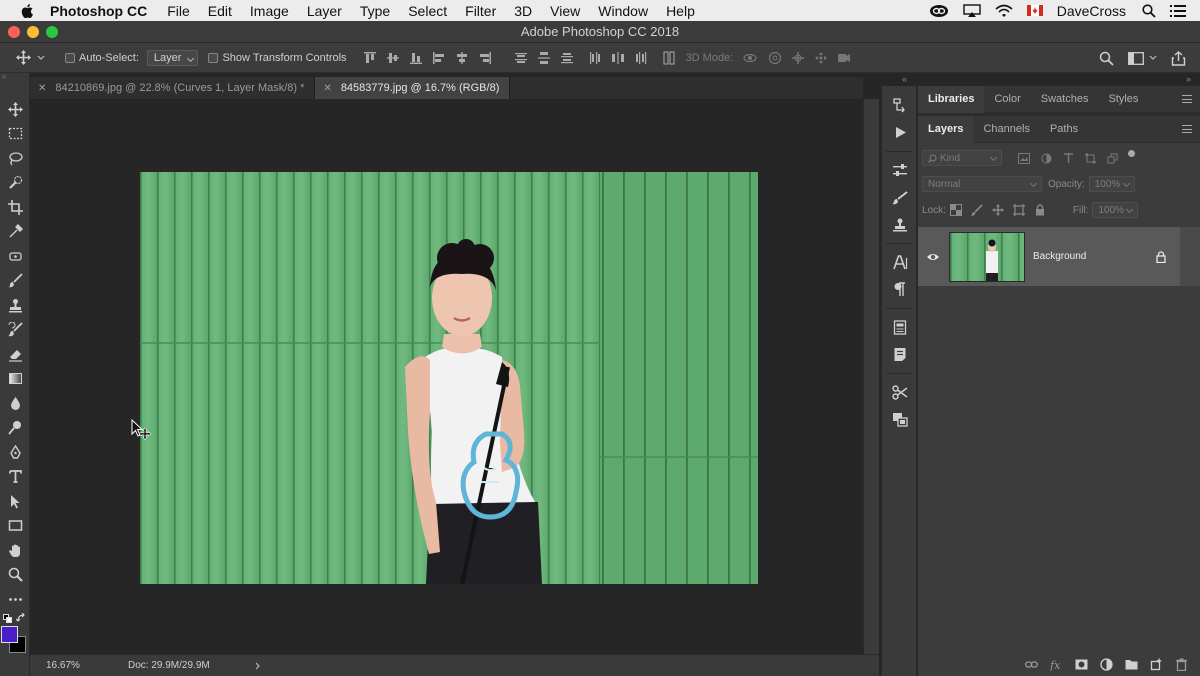 The height and width of the screenshot is (676, 1200). What do you see at coordinates (213, 57) in the screenshot?
I see `show-transform-checkbox` at bounding box center [213, 57].